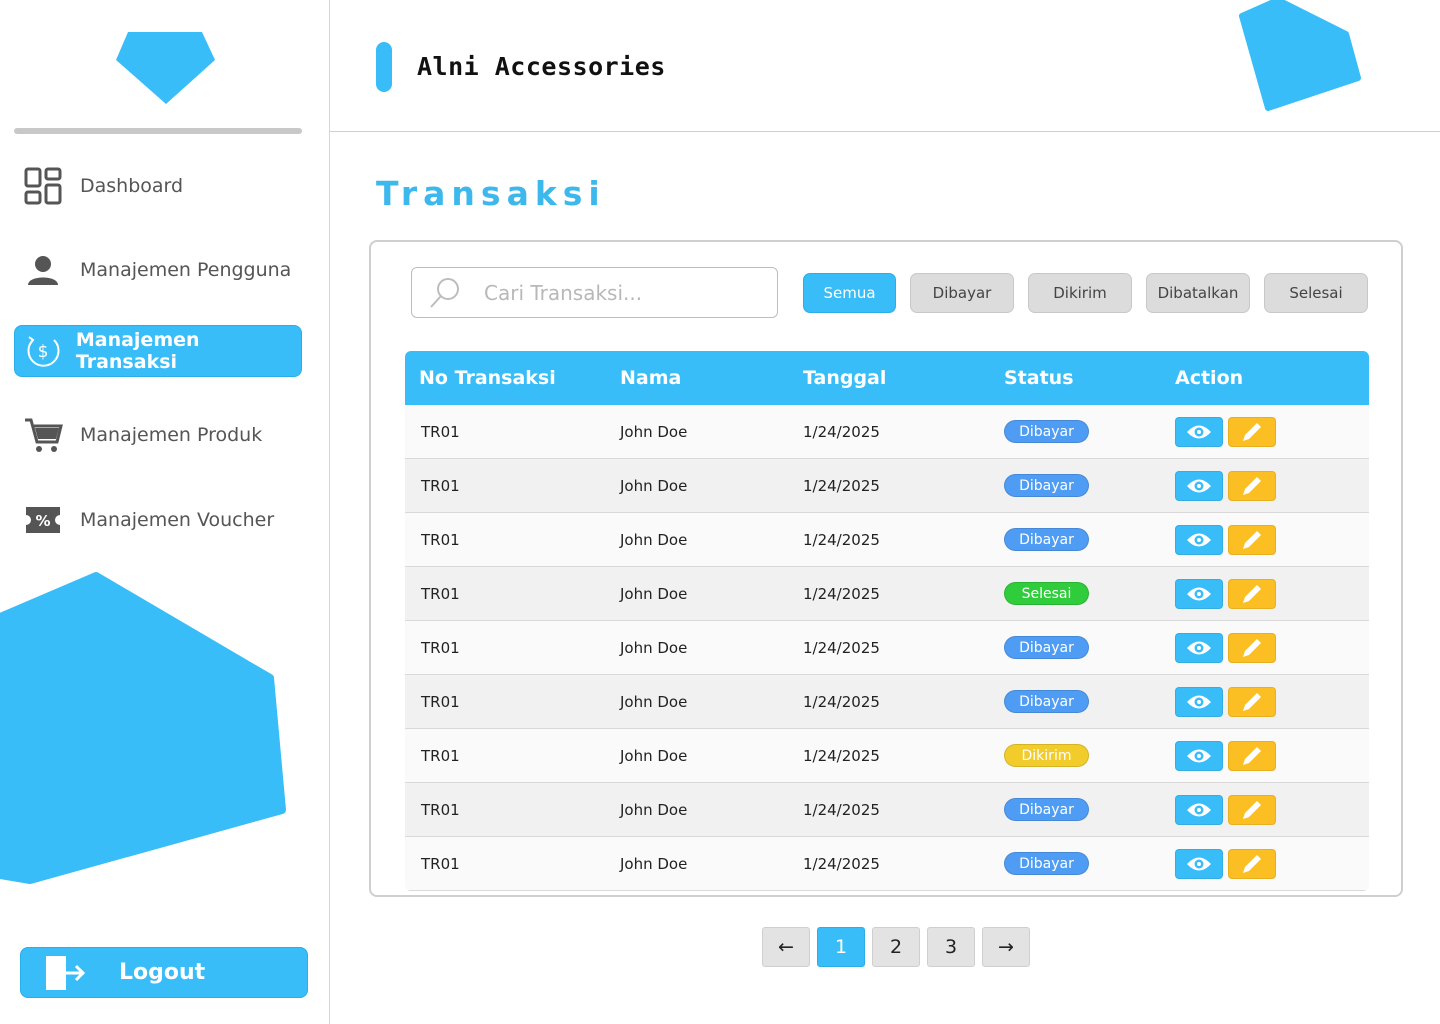 The height and width of the screenshot is (1024, 1440). What do you see at coordinates (1046, 593) in the screenshot?
I see `status-badge: Selesai` at bounding box center [1046, 593].